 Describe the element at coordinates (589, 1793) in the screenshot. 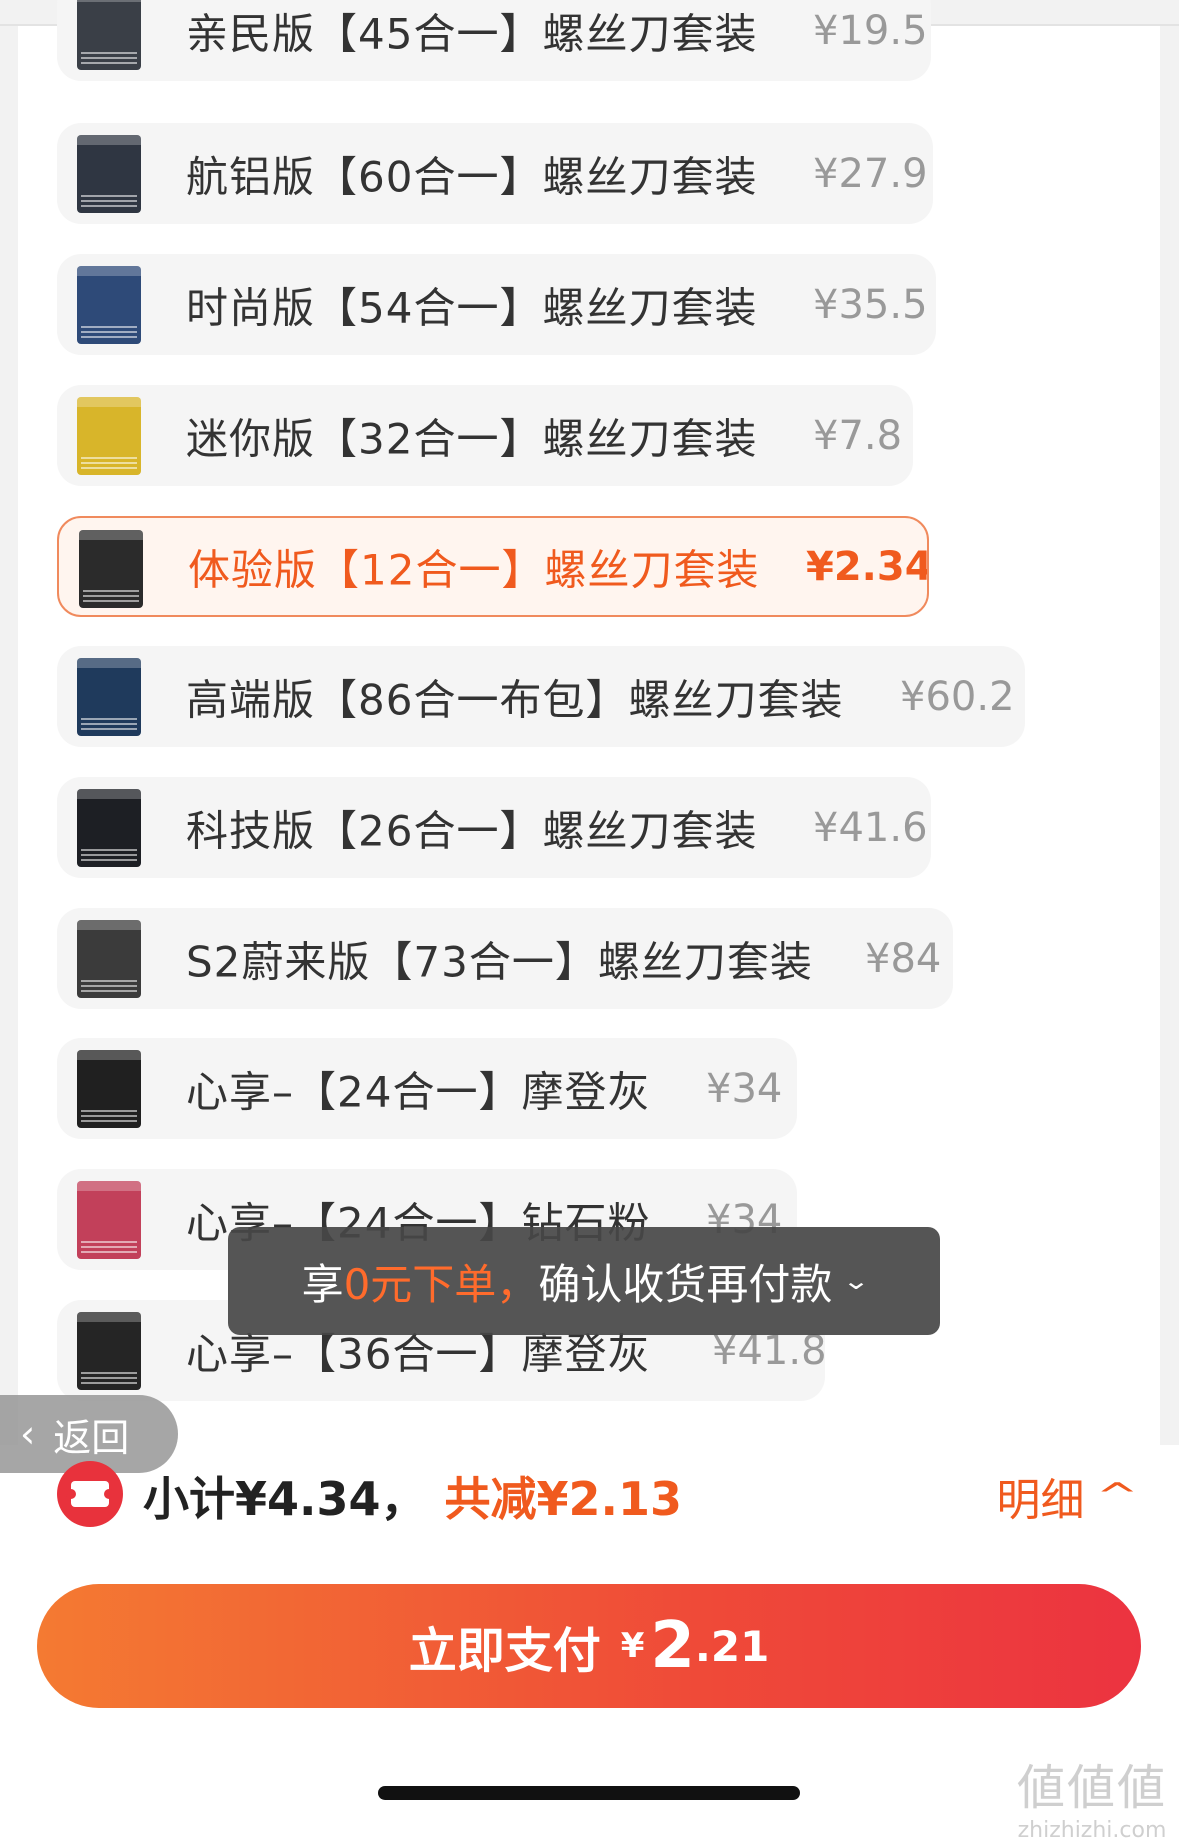

I see `home-indicator` at that location.